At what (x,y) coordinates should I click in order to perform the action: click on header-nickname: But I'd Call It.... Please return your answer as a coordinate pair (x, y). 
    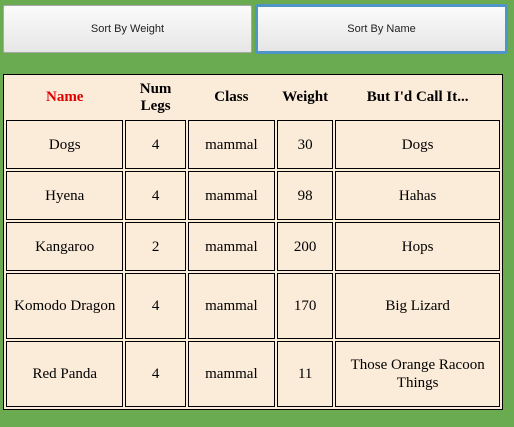
    Looking at the image, I should click on (417, 97).